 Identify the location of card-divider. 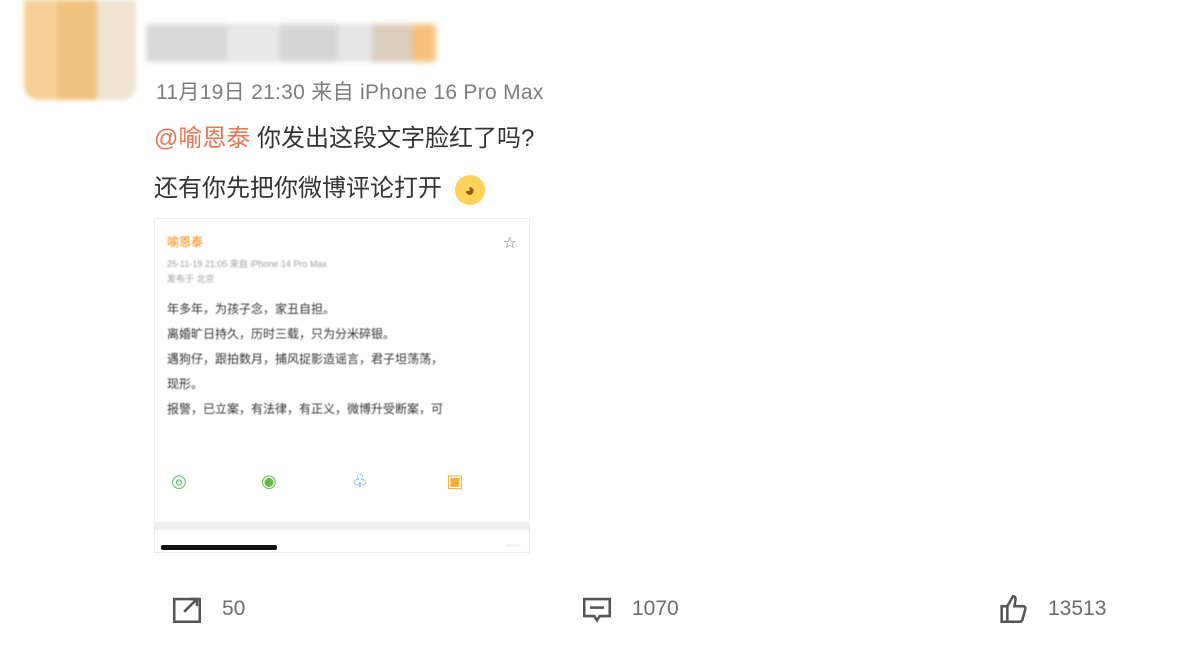
(342, 526).